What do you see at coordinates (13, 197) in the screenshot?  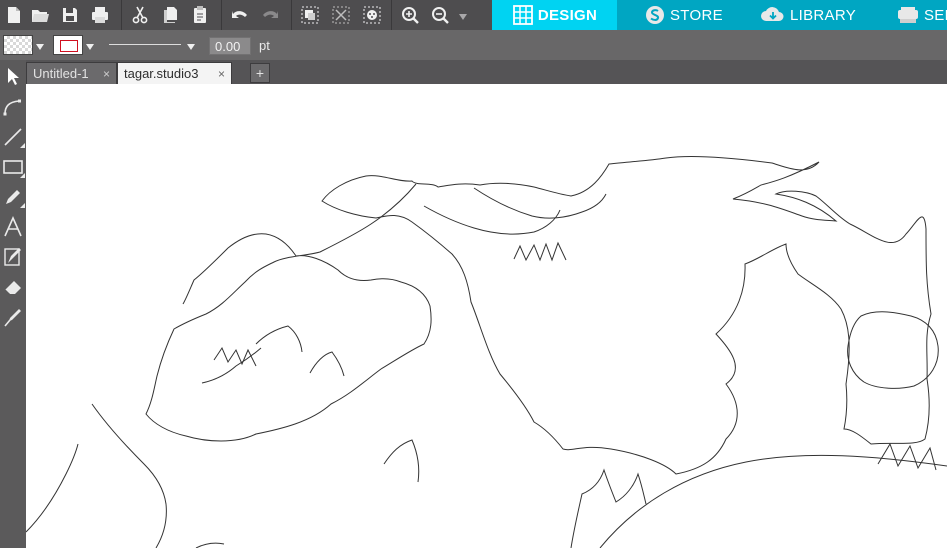 I see `pencil-tool-icon` at bounding box center [13, 197].